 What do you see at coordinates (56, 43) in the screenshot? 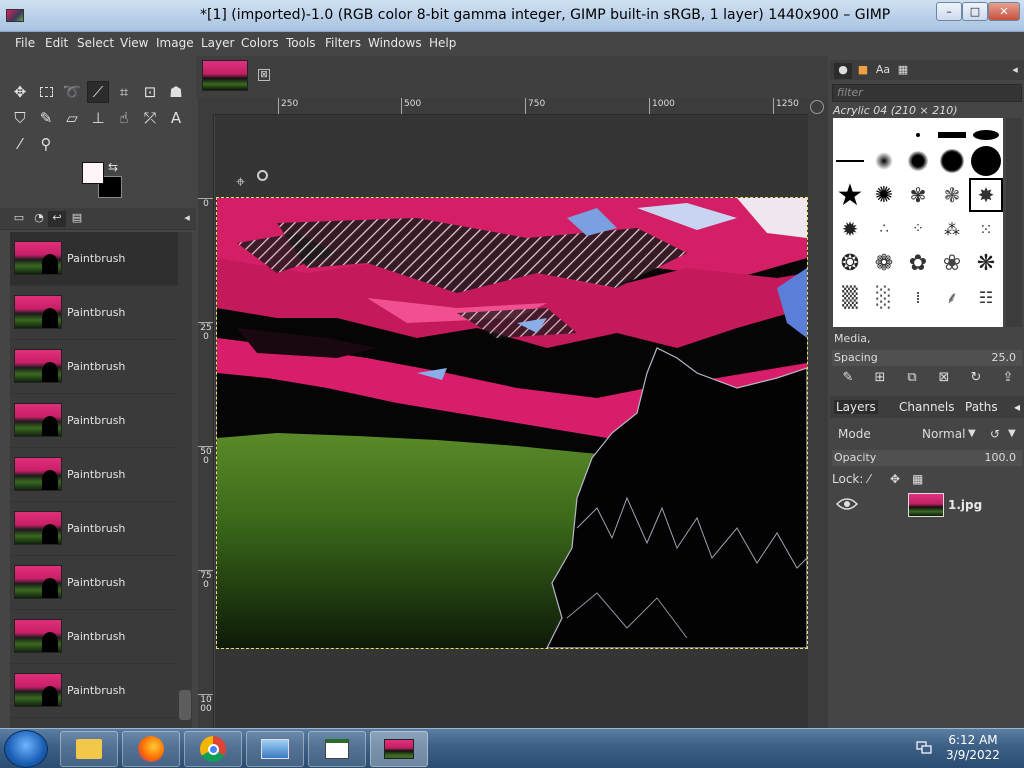
I see `menu-edit: Edit` at bounding box center [56, 43].